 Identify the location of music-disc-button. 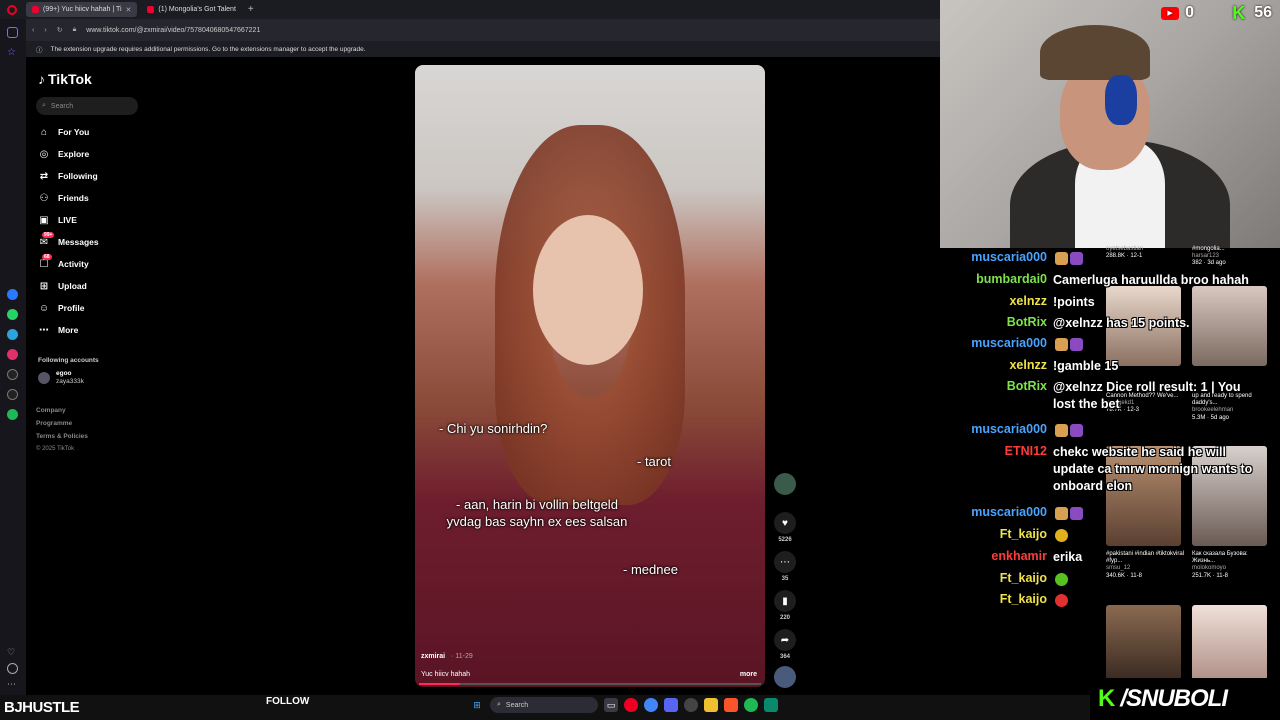
(785, 677).